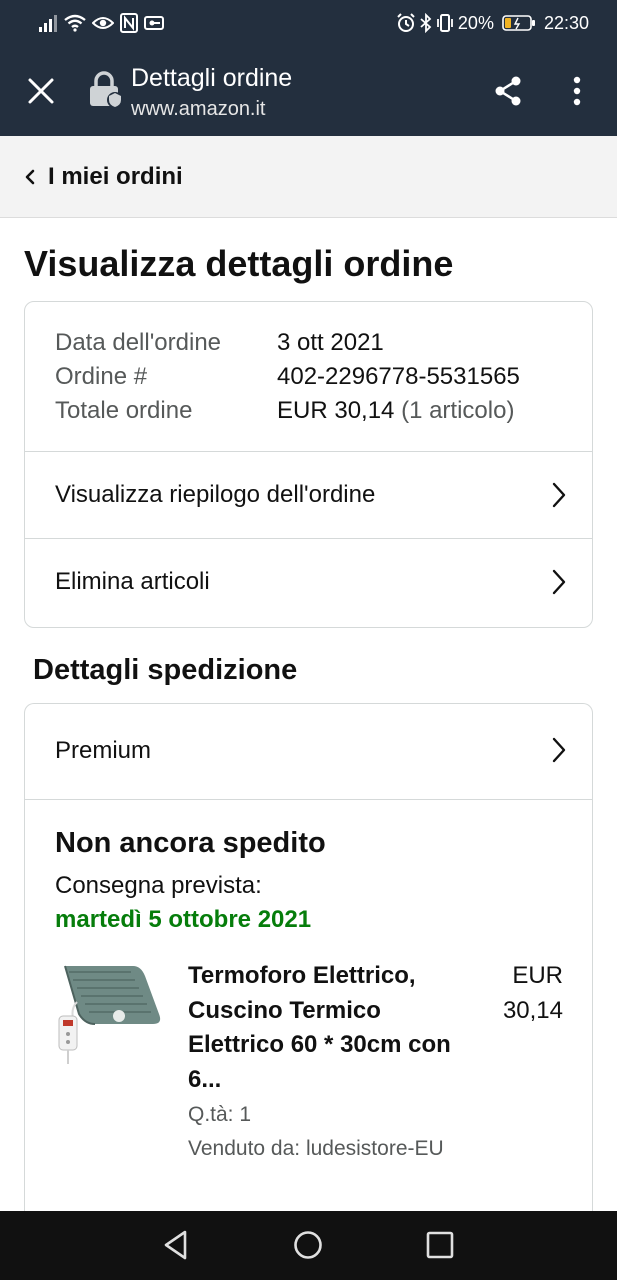  What do you see at coordinates (330, 342) in the screenshot?
I see `order-date-value: 3 ott 2021` at bounding box center [330, 342].